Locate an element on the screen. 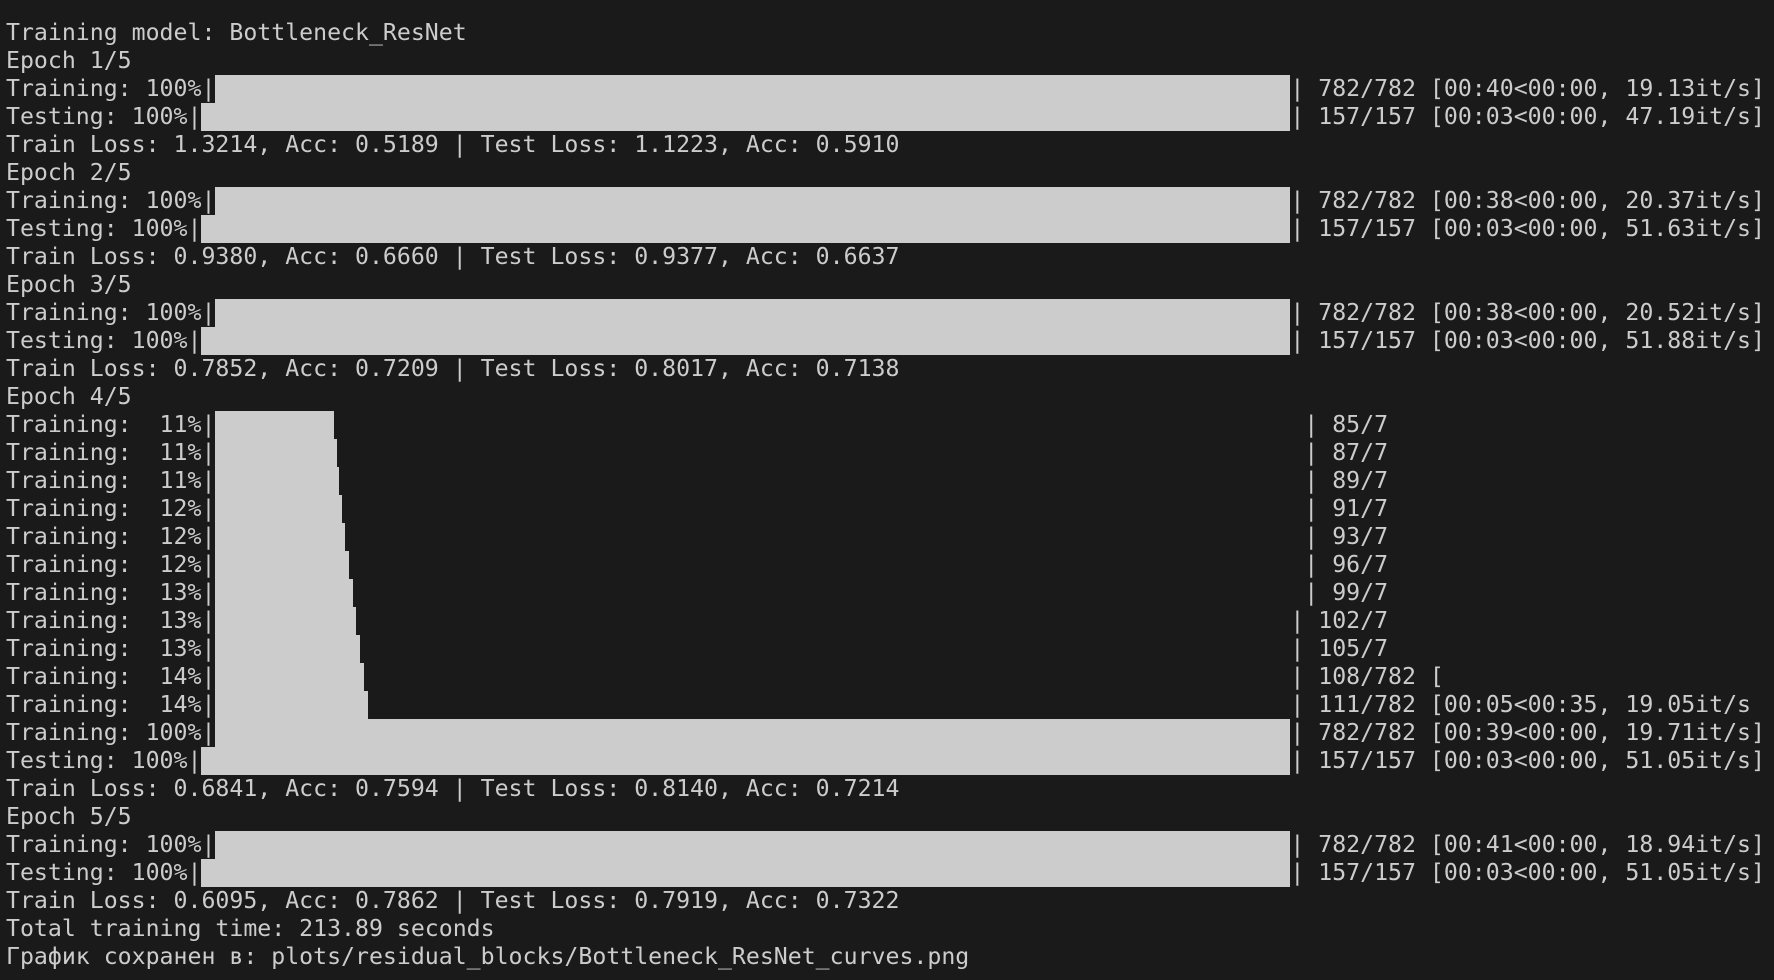  progress-line: Training: 14%| | 108/782 [ is located at coordinates (885, 677).